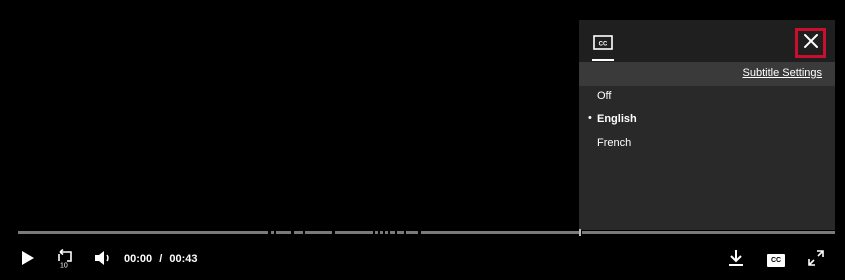  I want to click on cc-button: CC, so click(776, 260).